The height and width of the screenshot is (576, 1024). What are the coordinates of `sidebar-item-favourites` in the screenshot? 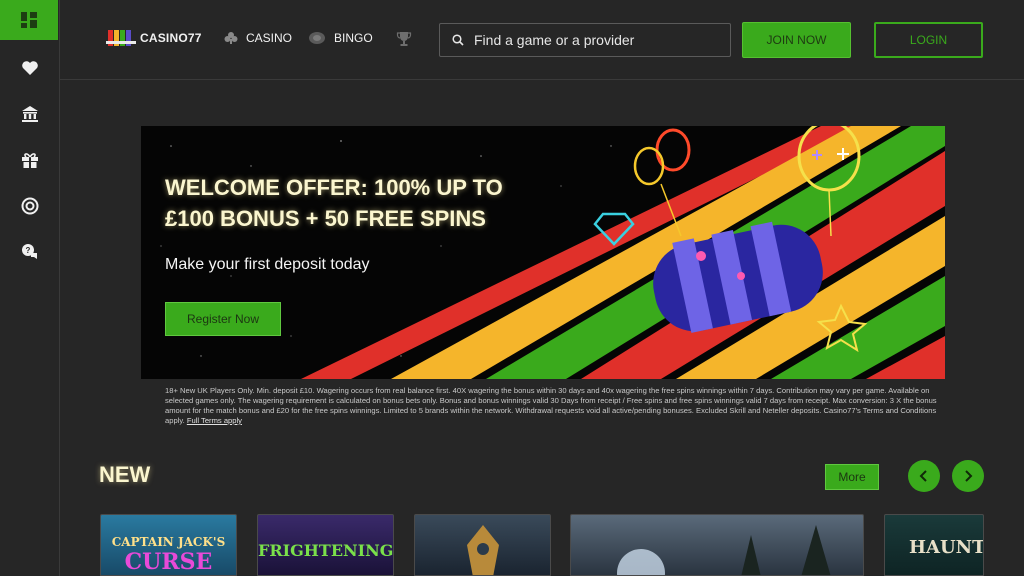 It's located at (30, 68).